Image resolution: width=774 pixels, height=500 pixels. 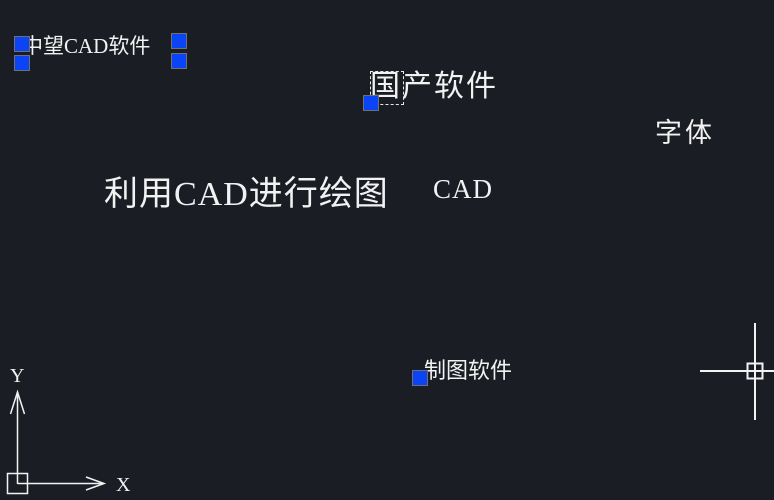 What do you see at coordinates (685, 133) in the screenshot?
I see `text-entity-ziti: 字体` at bounding box center [685, 133].